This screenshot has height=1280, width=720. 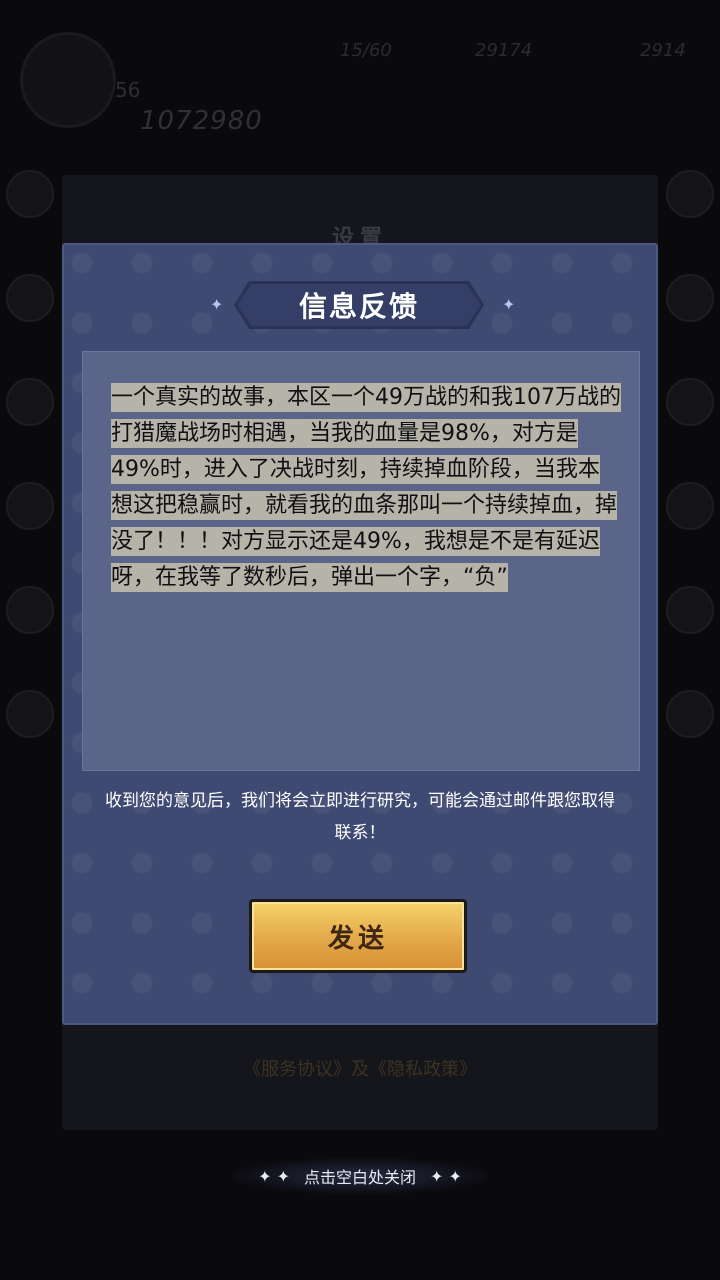 I want to click on player-level: 56, so click(x=128, y=90).